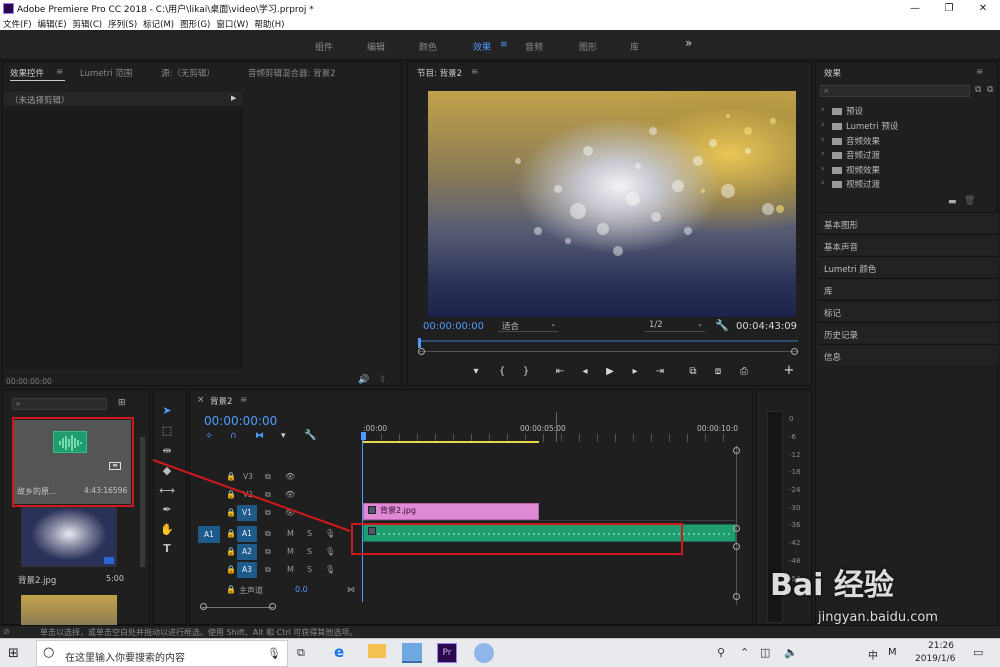 The image size is (1000, 667). What do you see at coordinates (560, 371) in the screenshot?
I see `go-to-in-button: ⇤` at bounding box center [560, 371].